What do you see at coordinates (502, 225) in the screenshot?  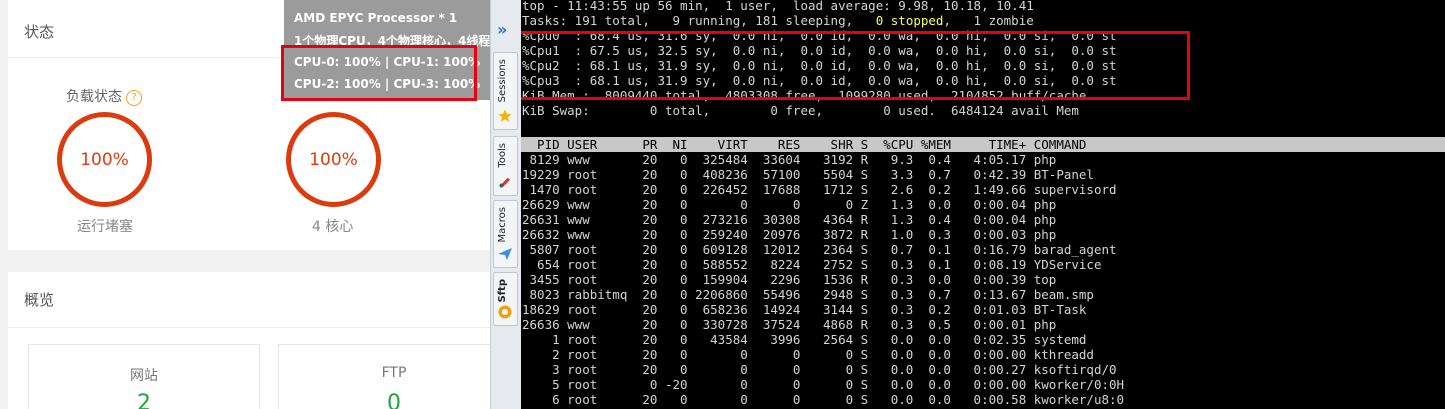 I see `tab-label: Macros` at bounding box center [502, 225].